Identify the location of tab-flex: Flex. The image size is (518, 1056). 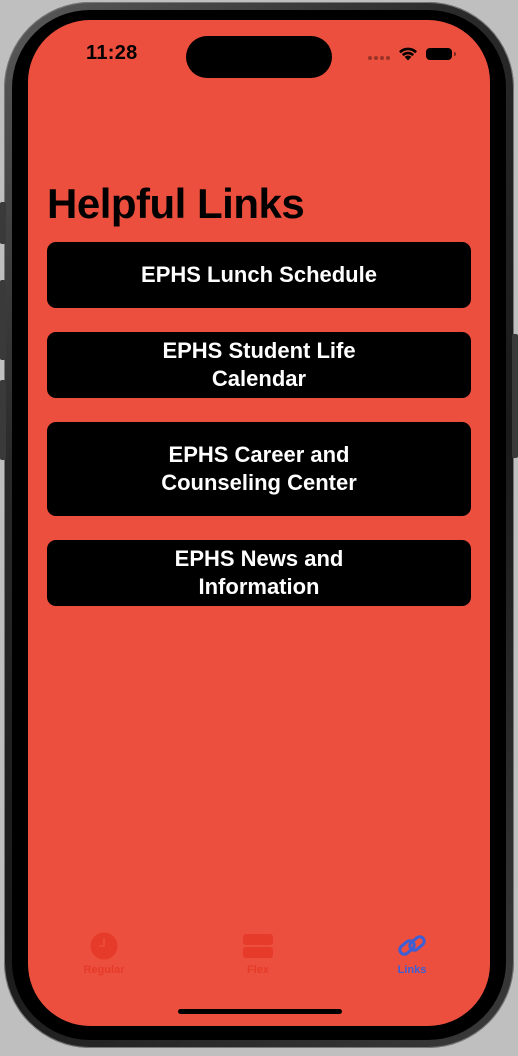
(258, 954).